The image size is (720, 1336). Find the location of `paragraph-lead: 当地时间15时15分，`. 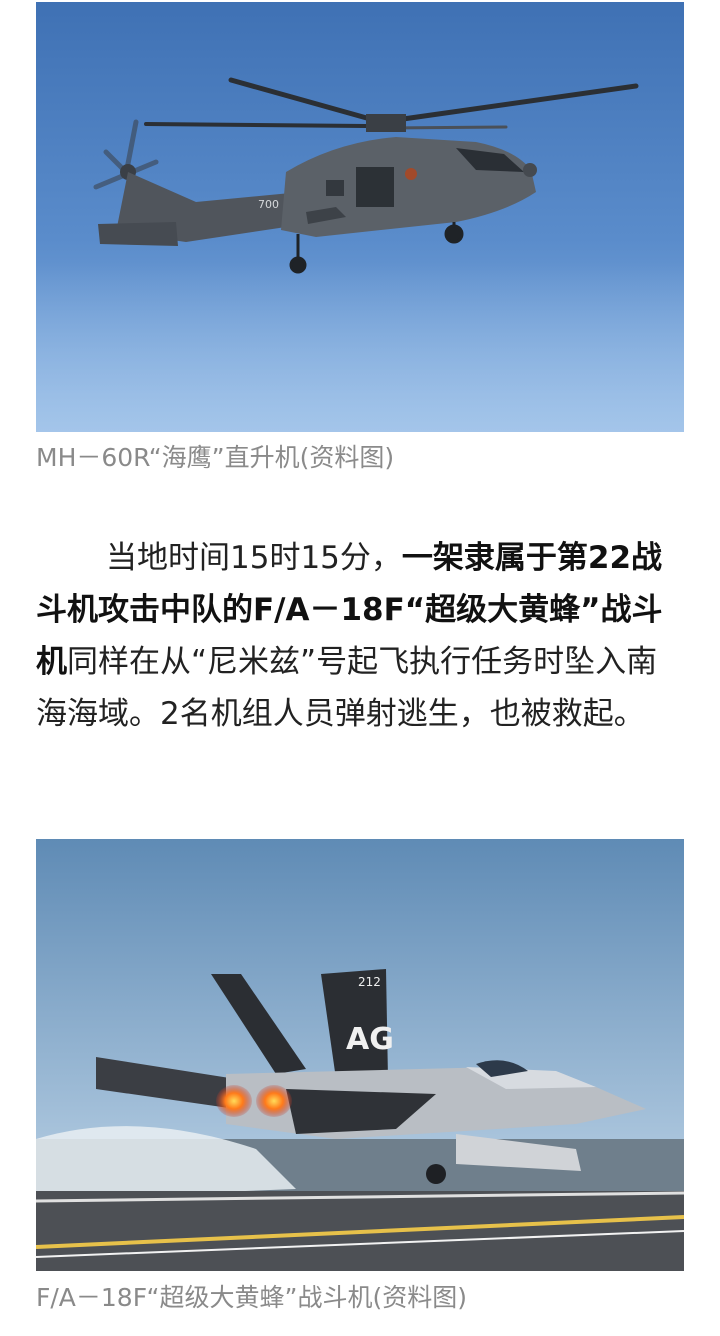

paragraph-lead: 当地时间15时15分， is located at coordinates (254, 558).